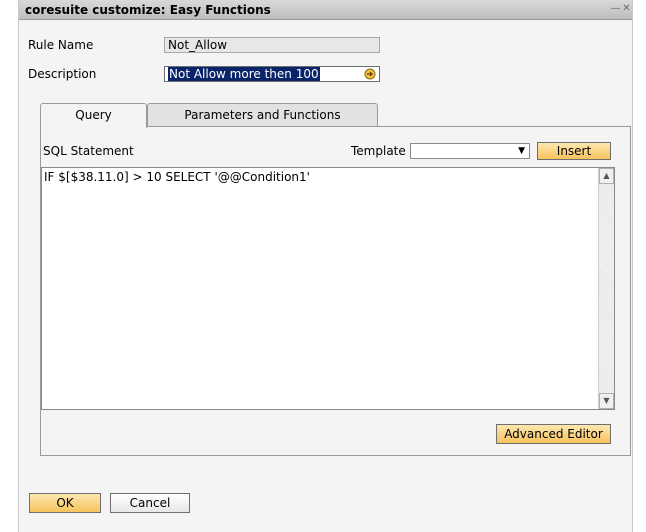 The width and height of the screenshot is (646, 532). Describe the element at coordinates (244, 74) in the screenshot. I see `description-selected-text: Not Allow more then 100` at that location.